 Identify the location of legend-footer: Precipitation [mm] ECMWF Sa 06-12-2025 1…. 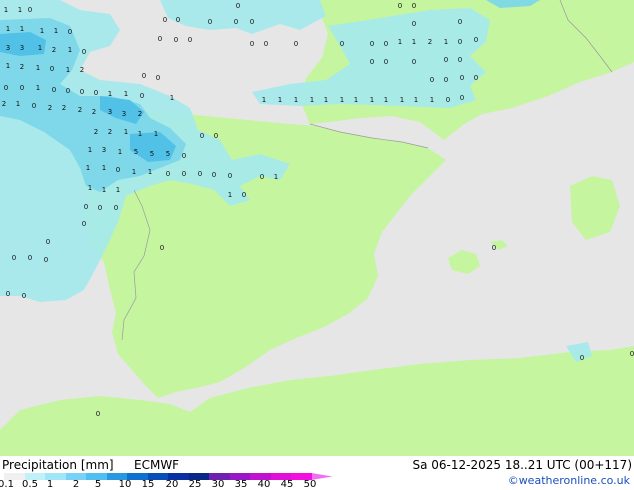
(317, 473).